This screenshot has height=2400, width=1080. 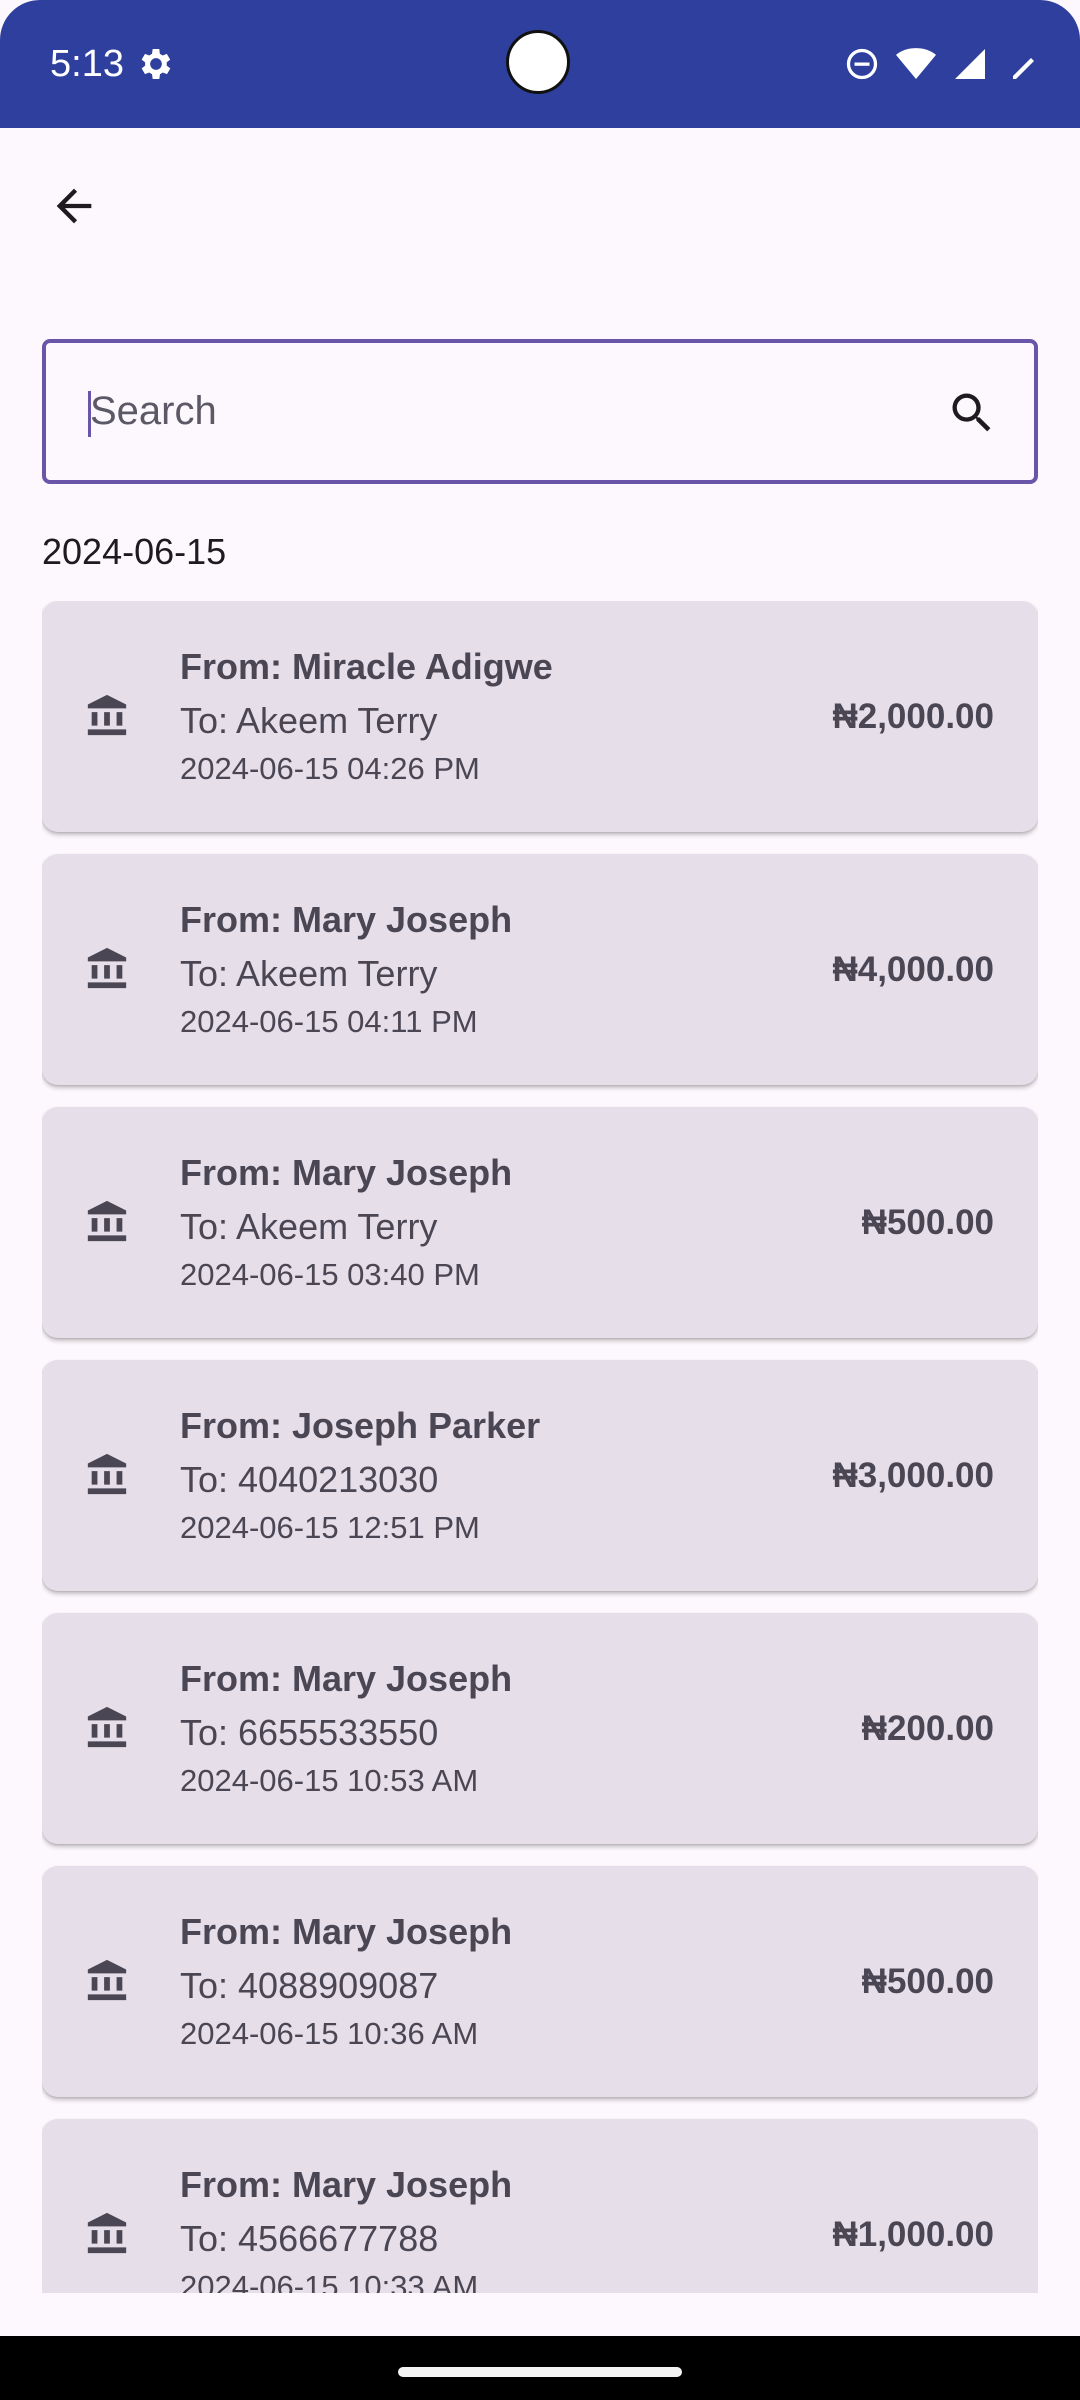 What do you see at coordinates (913, 969) in the screenshot?
I see `transaction-amount: ₦4,000.00` at bounding box center [913, 969].